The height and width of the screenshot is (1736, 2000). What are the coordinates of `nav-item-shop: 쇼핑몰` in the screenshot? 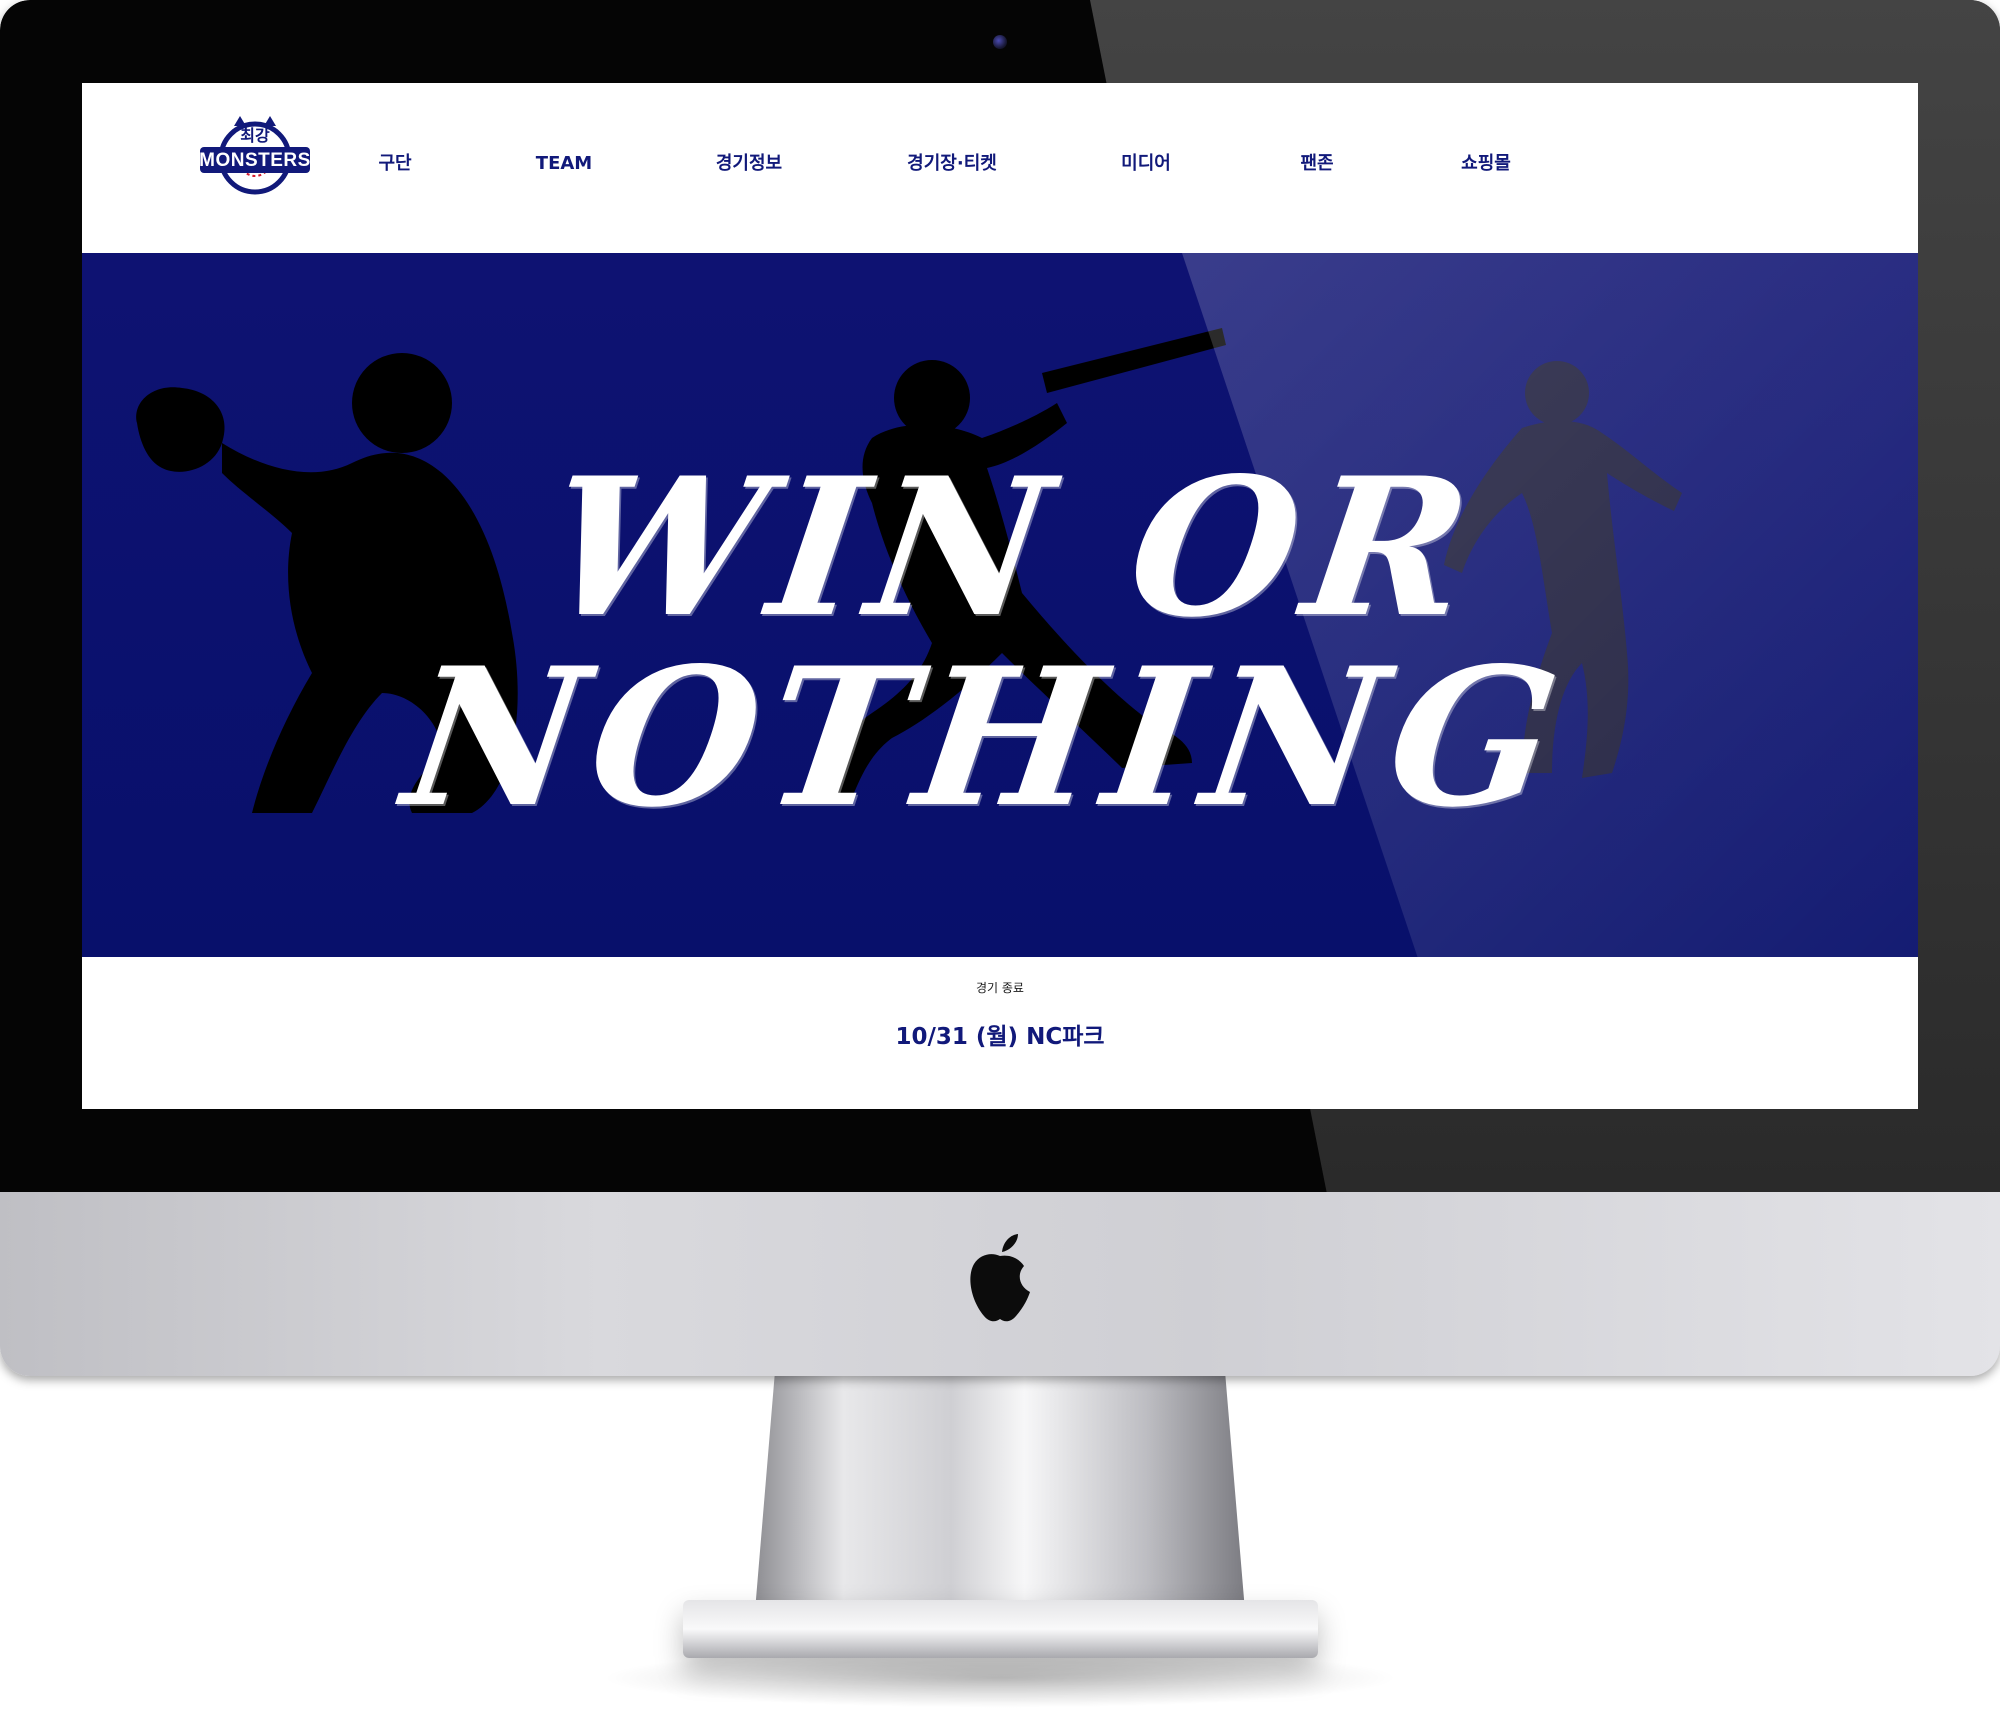 It's located at (1486, 164).